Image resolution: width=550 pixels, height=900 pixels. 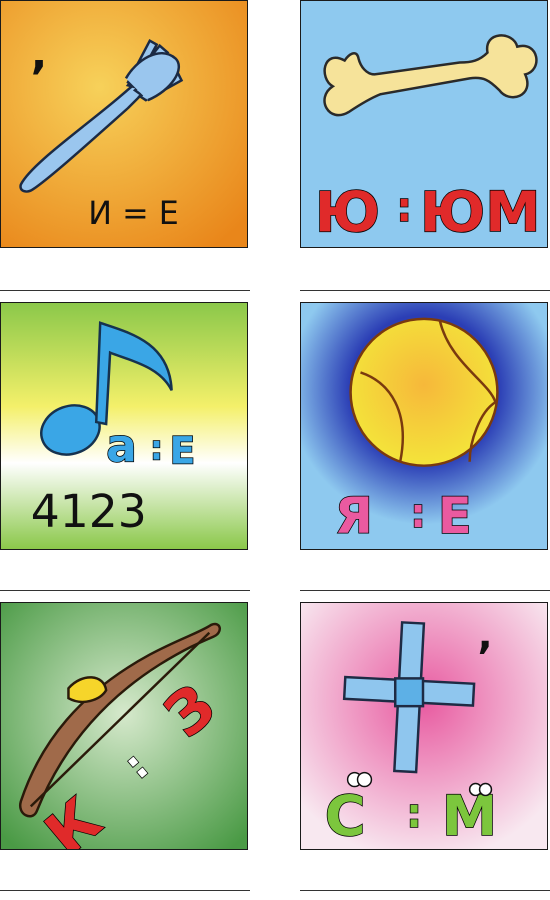 I want to click on puzzle-card-note: а : Е 4123, so click(x=124, y=426).